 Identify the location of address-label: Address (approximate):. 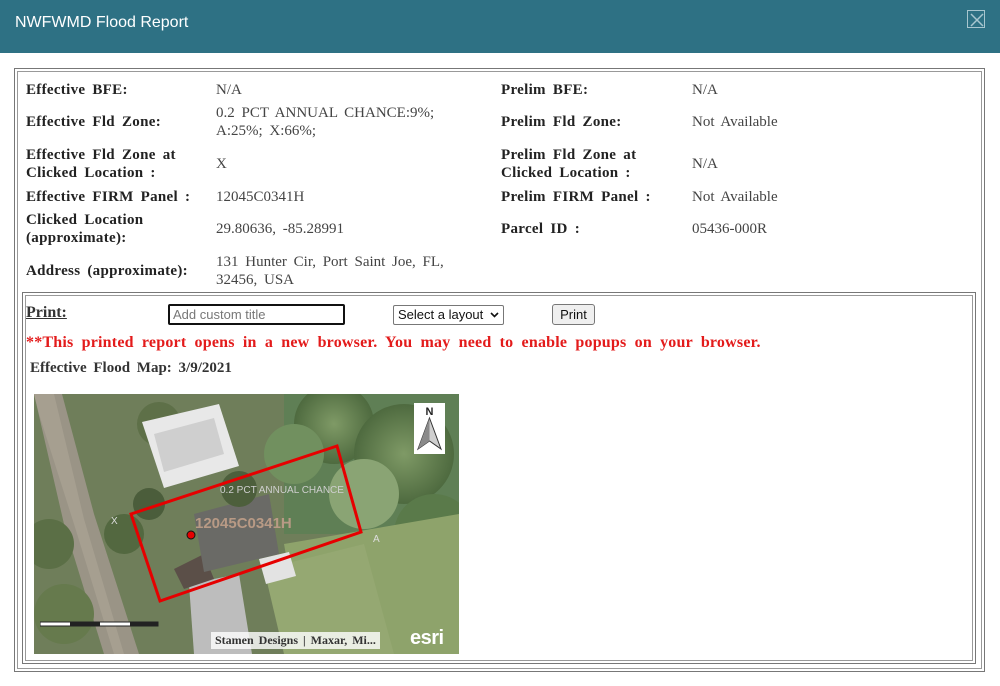
(107, 271).